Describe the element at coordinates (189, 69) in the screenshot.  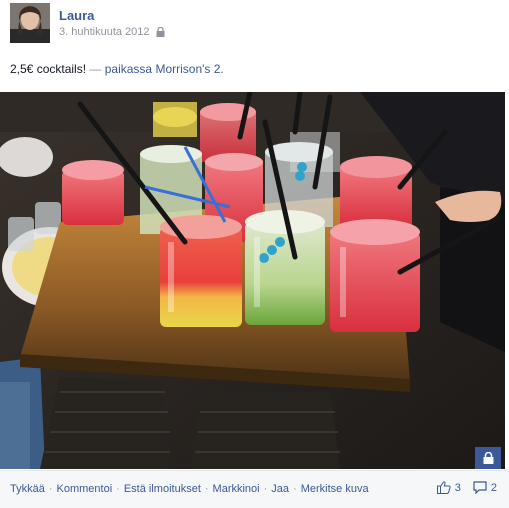
I see `location-link: Morrison's 2.` at that location.